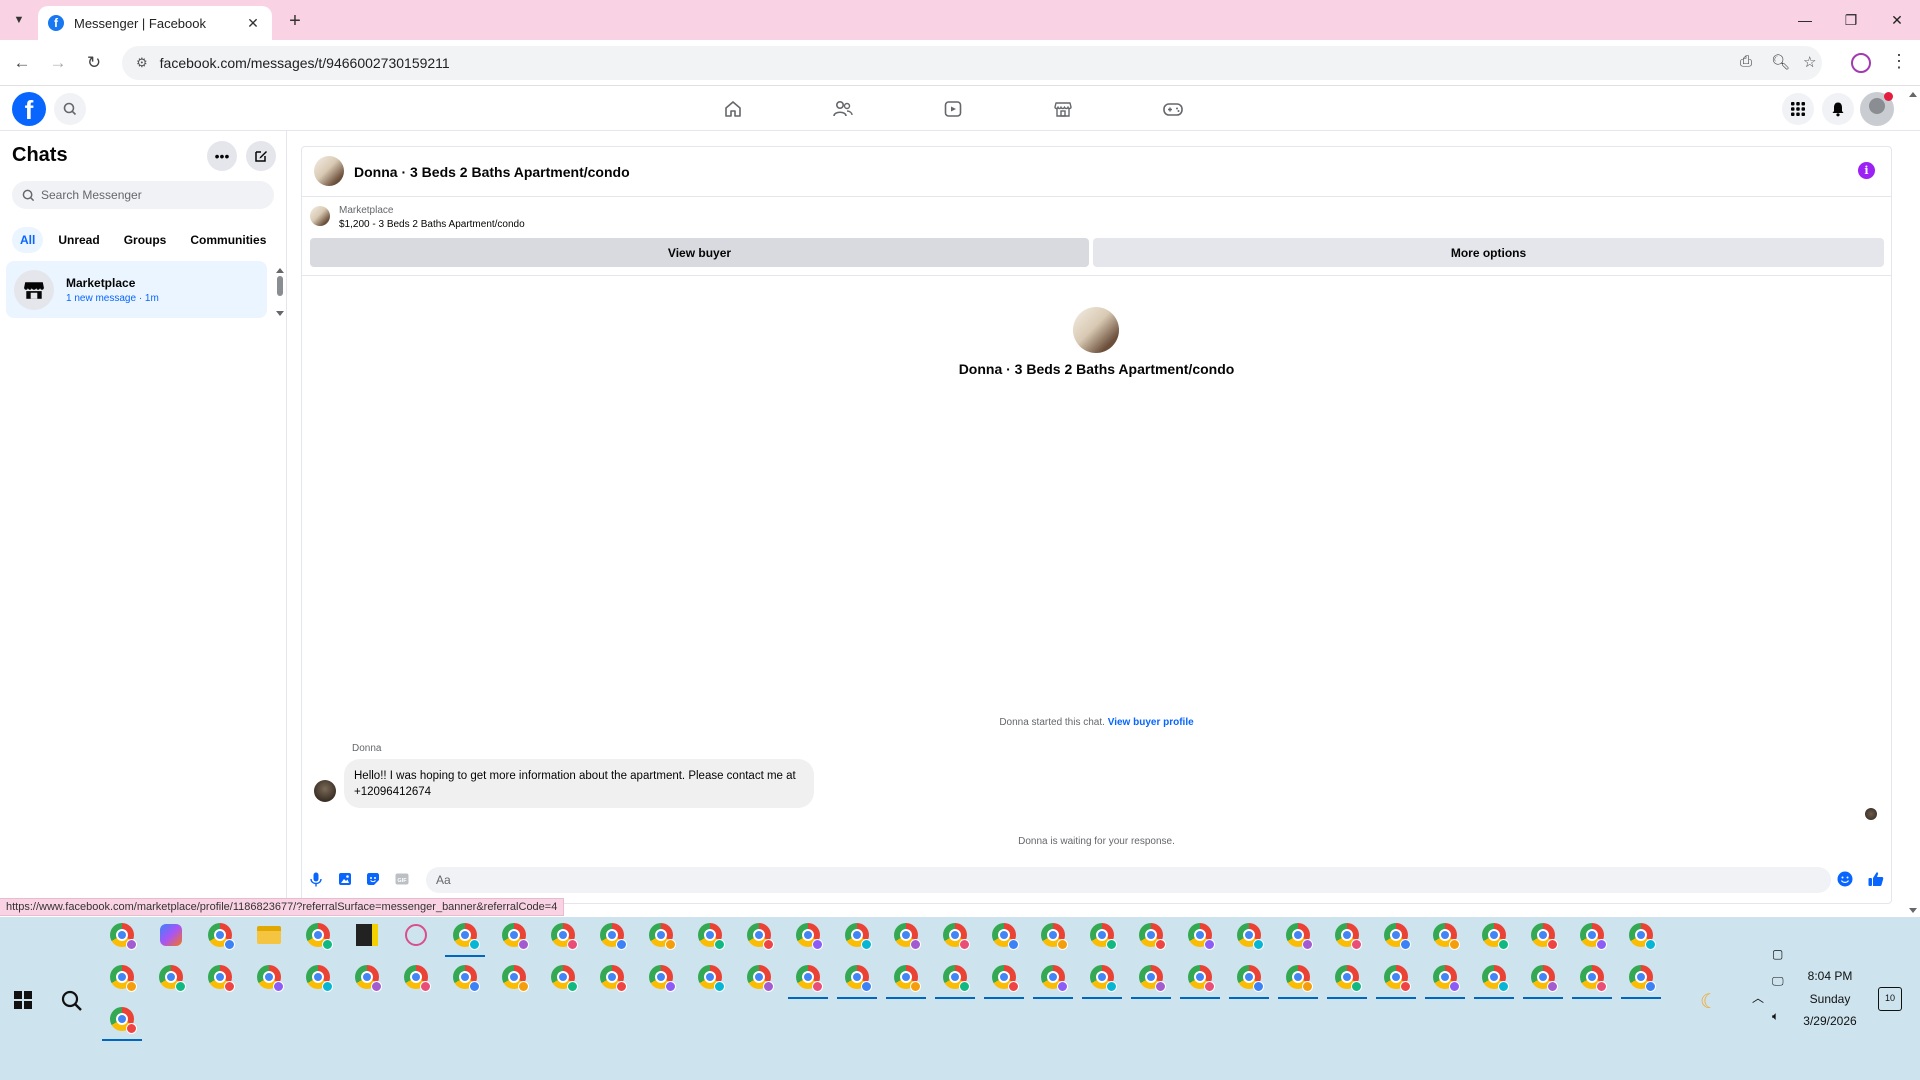  I want to click on tray-meet-icon: ▢, so click(1777, 954).